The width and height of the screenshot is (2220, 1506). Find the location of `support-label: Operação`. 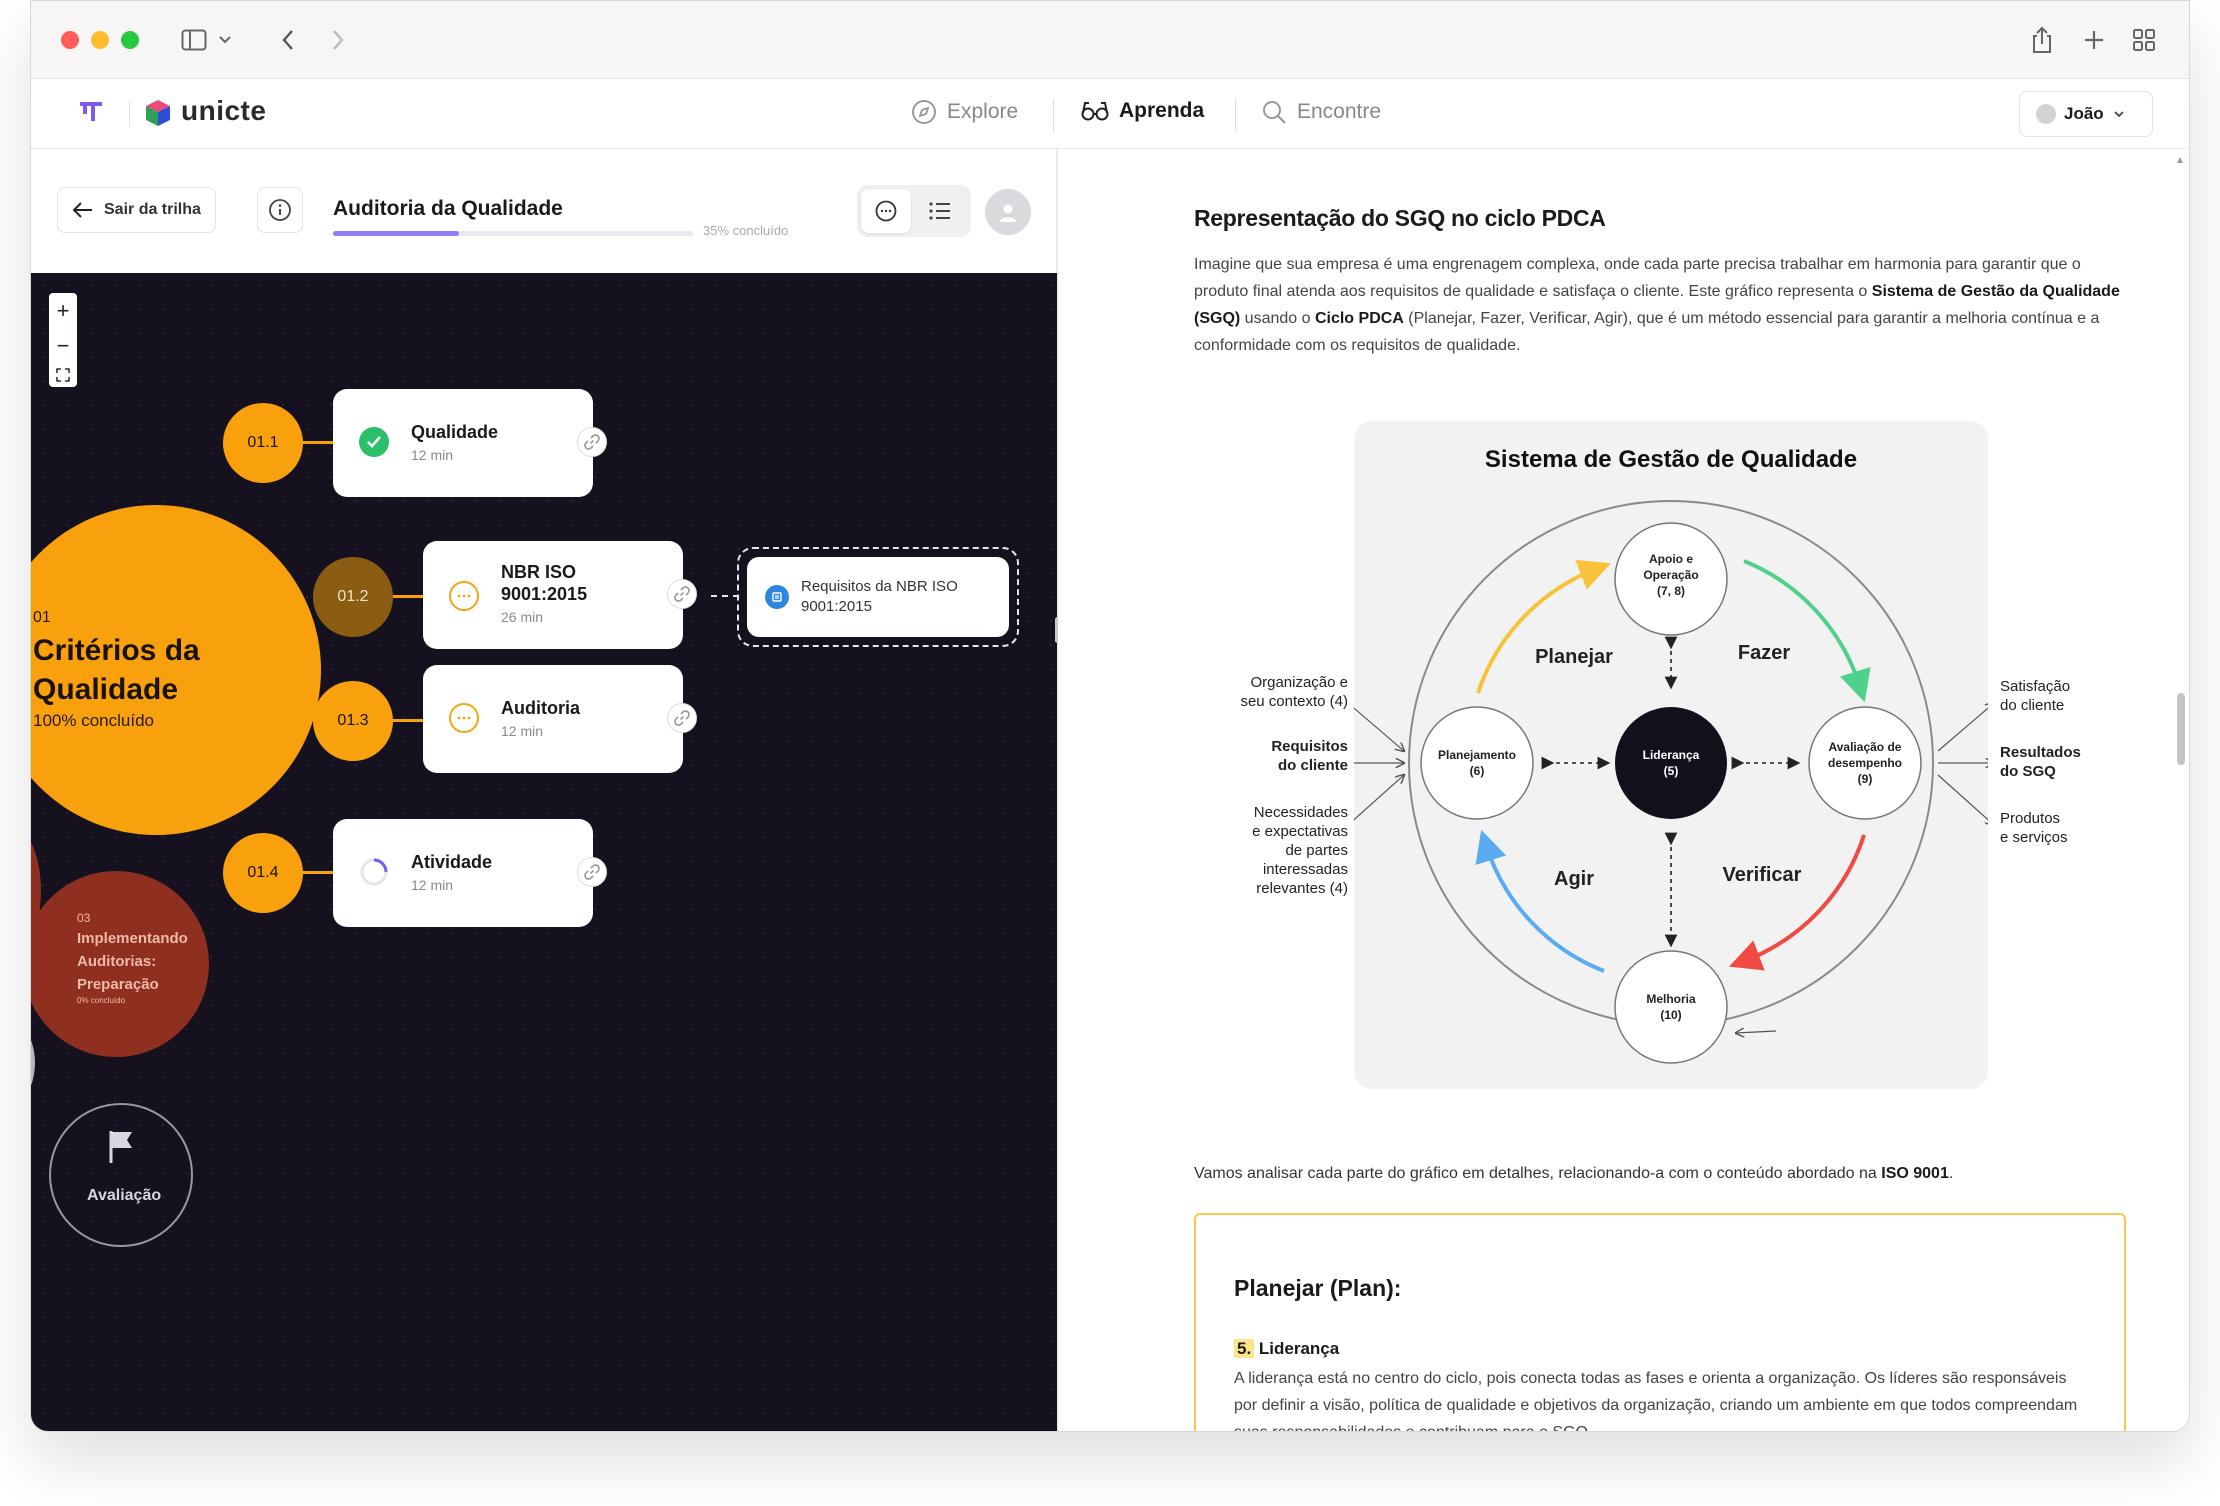

support-label: Operação is located at coordinates (1670, 575).